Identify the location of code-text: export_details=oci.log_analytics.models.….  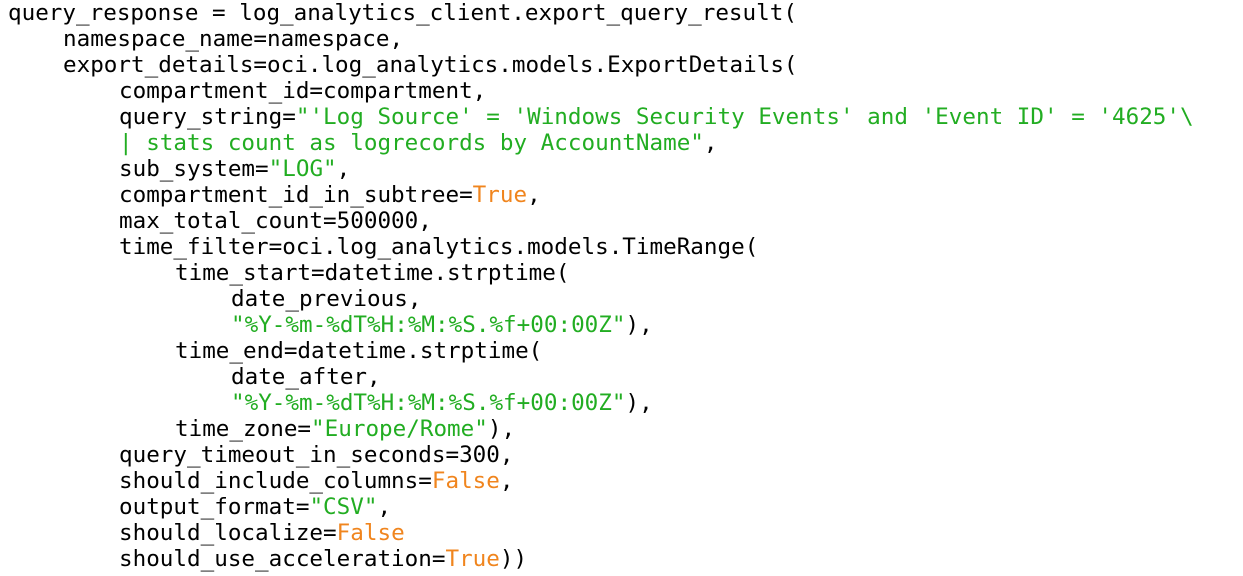
(430, 65).